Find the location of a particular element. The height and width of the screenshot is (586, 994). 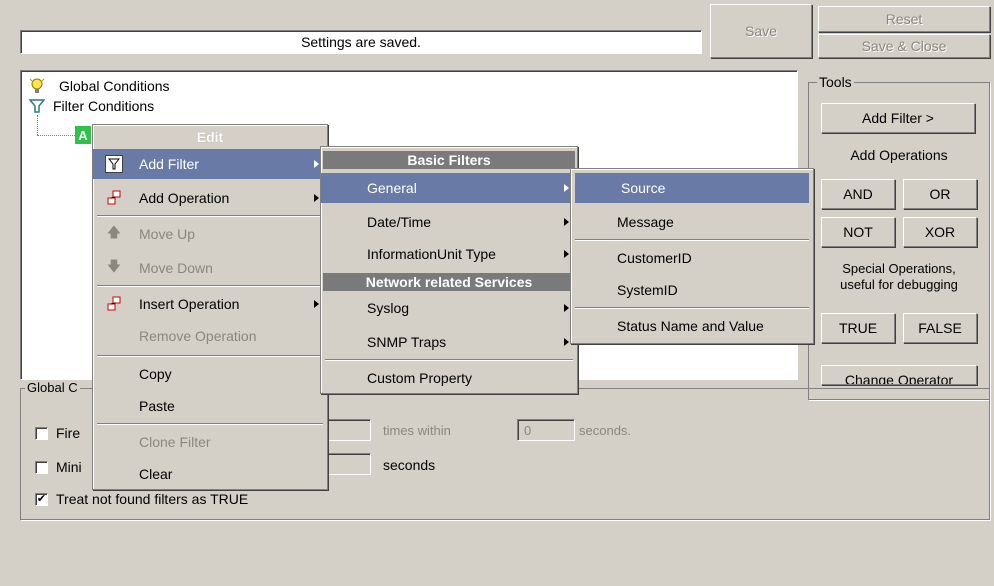

xor-button: XOR is located at coordinates (940, 232).